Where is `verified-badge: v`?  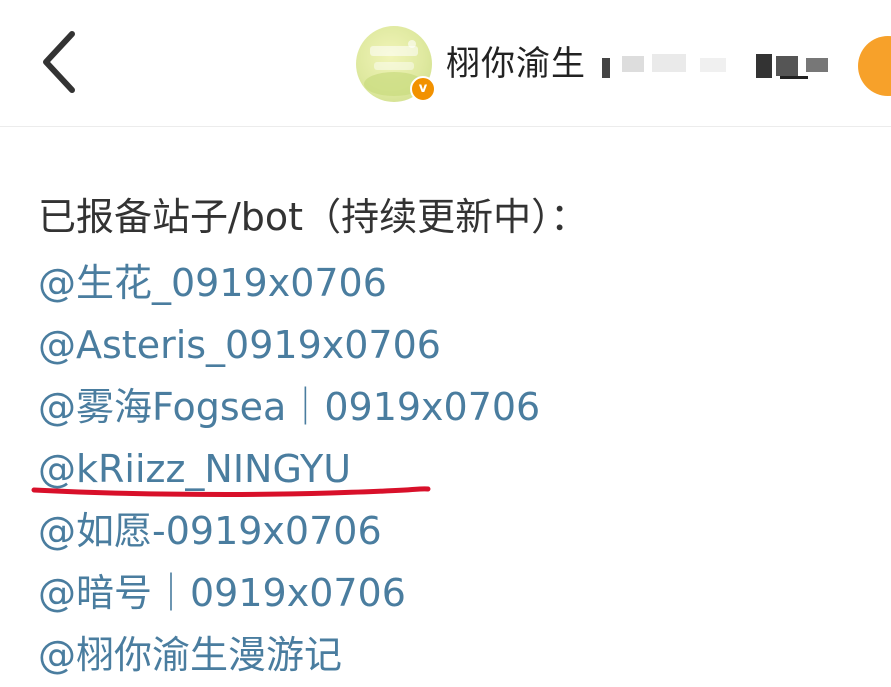 verified-badge: v is located at coordinates (423, 89).